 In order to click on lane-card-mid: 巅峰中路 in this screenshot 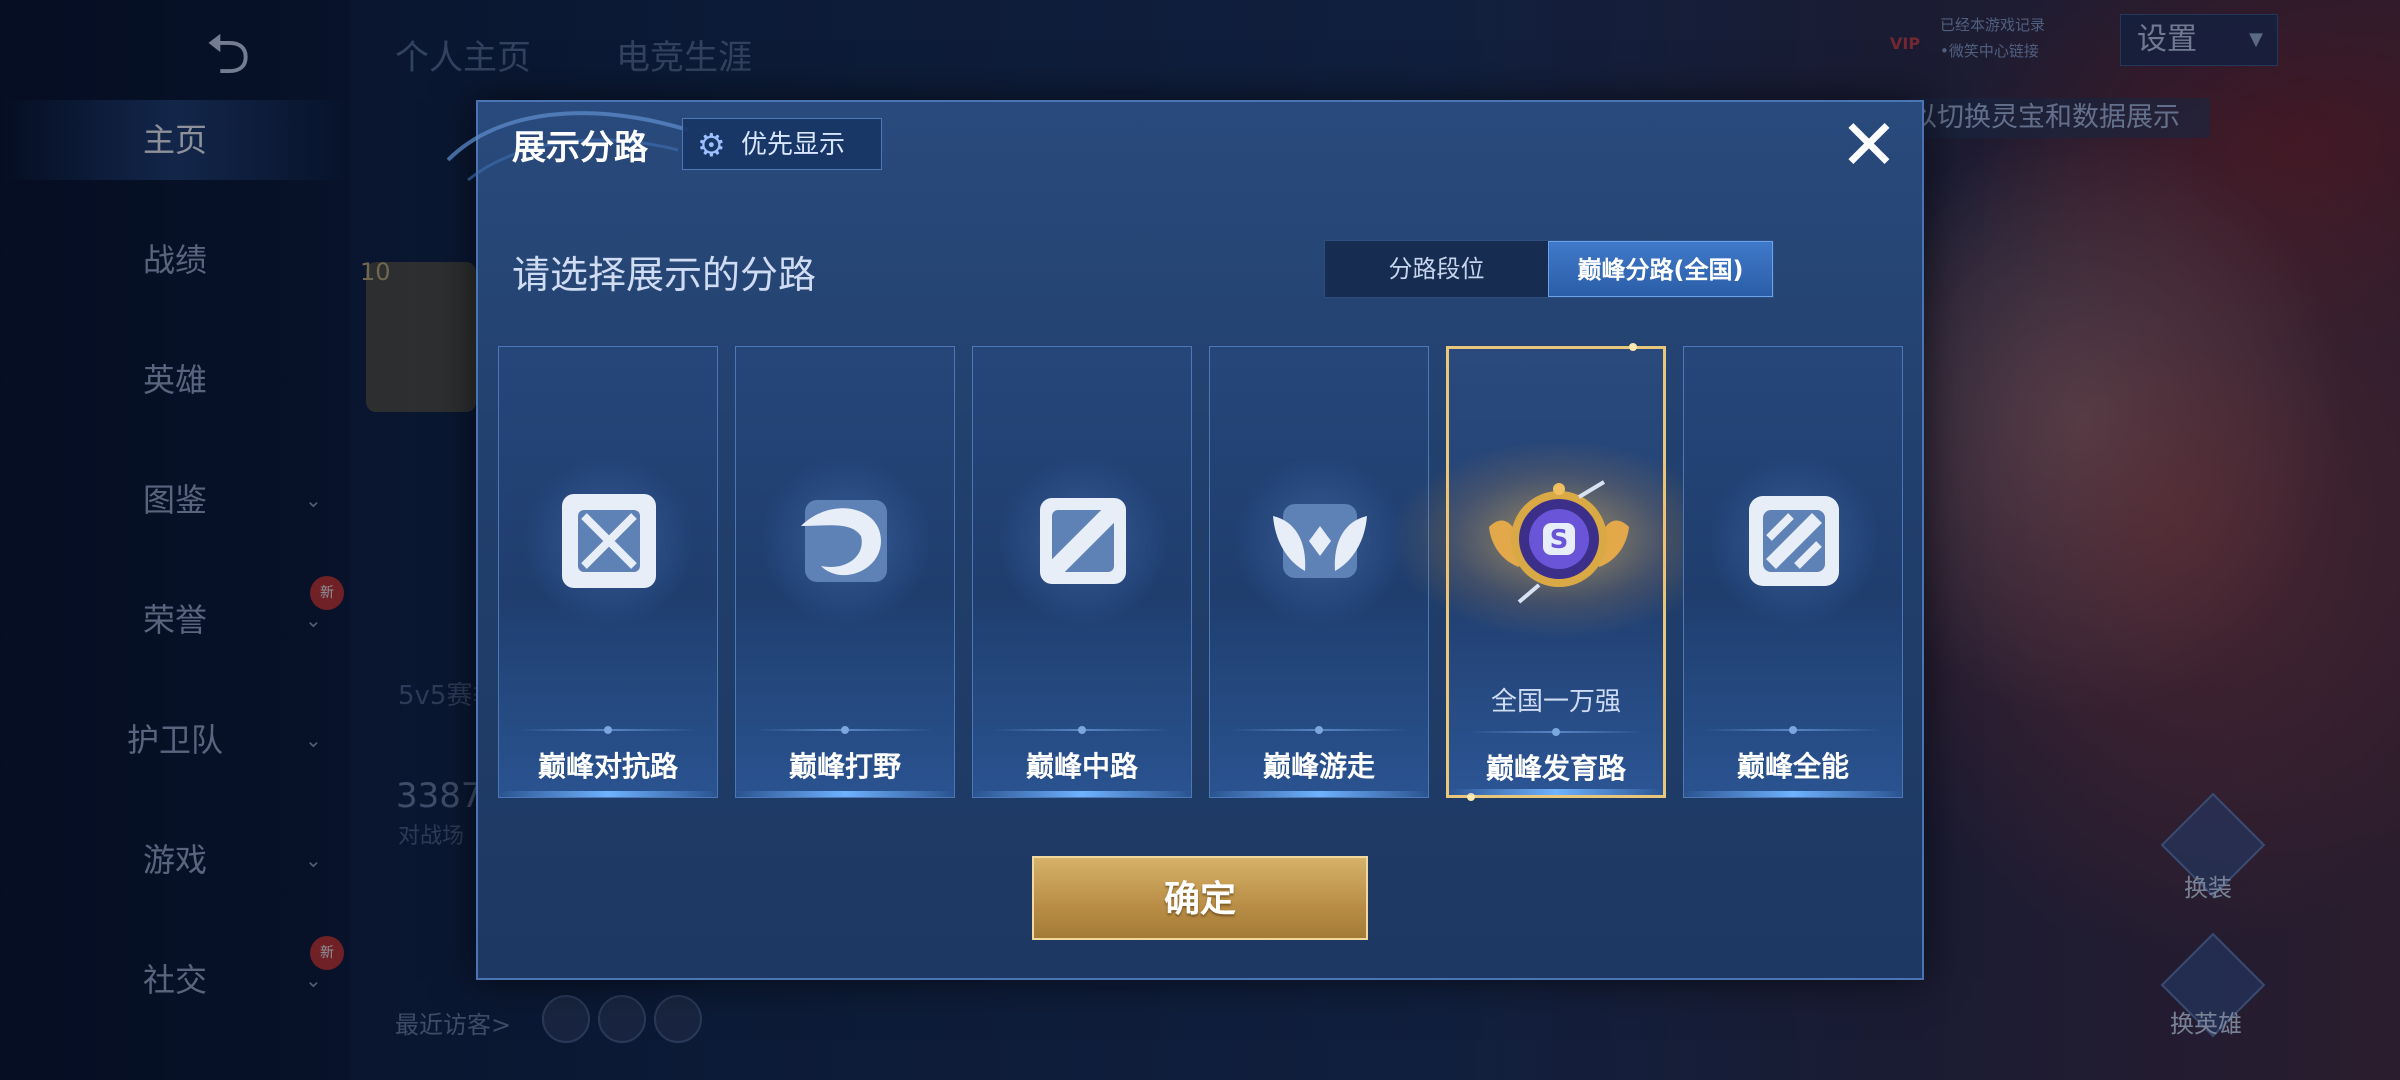, I will do `click(1082, 572)`.